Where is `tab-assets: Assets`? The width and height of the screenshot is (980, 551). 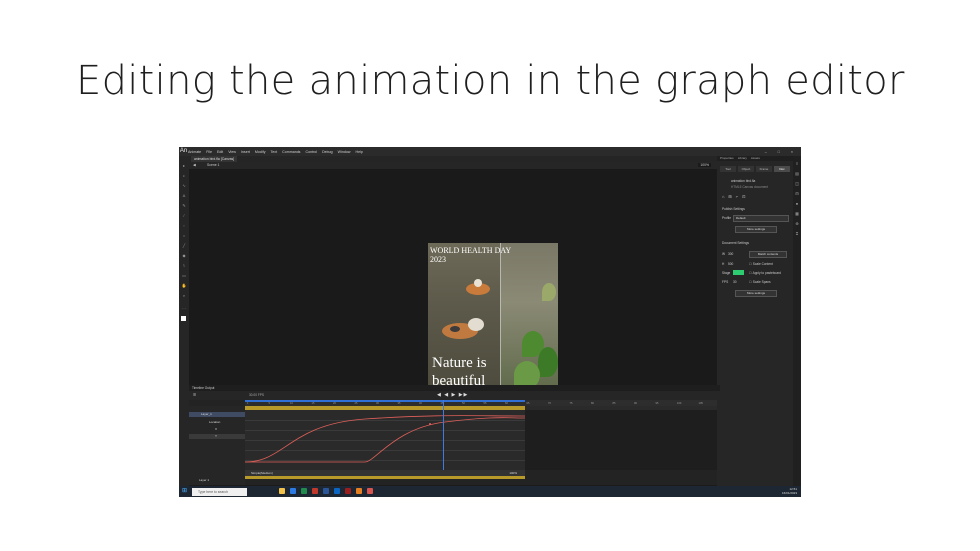 tab-assets: Assets is located at coordinates (755, 158).